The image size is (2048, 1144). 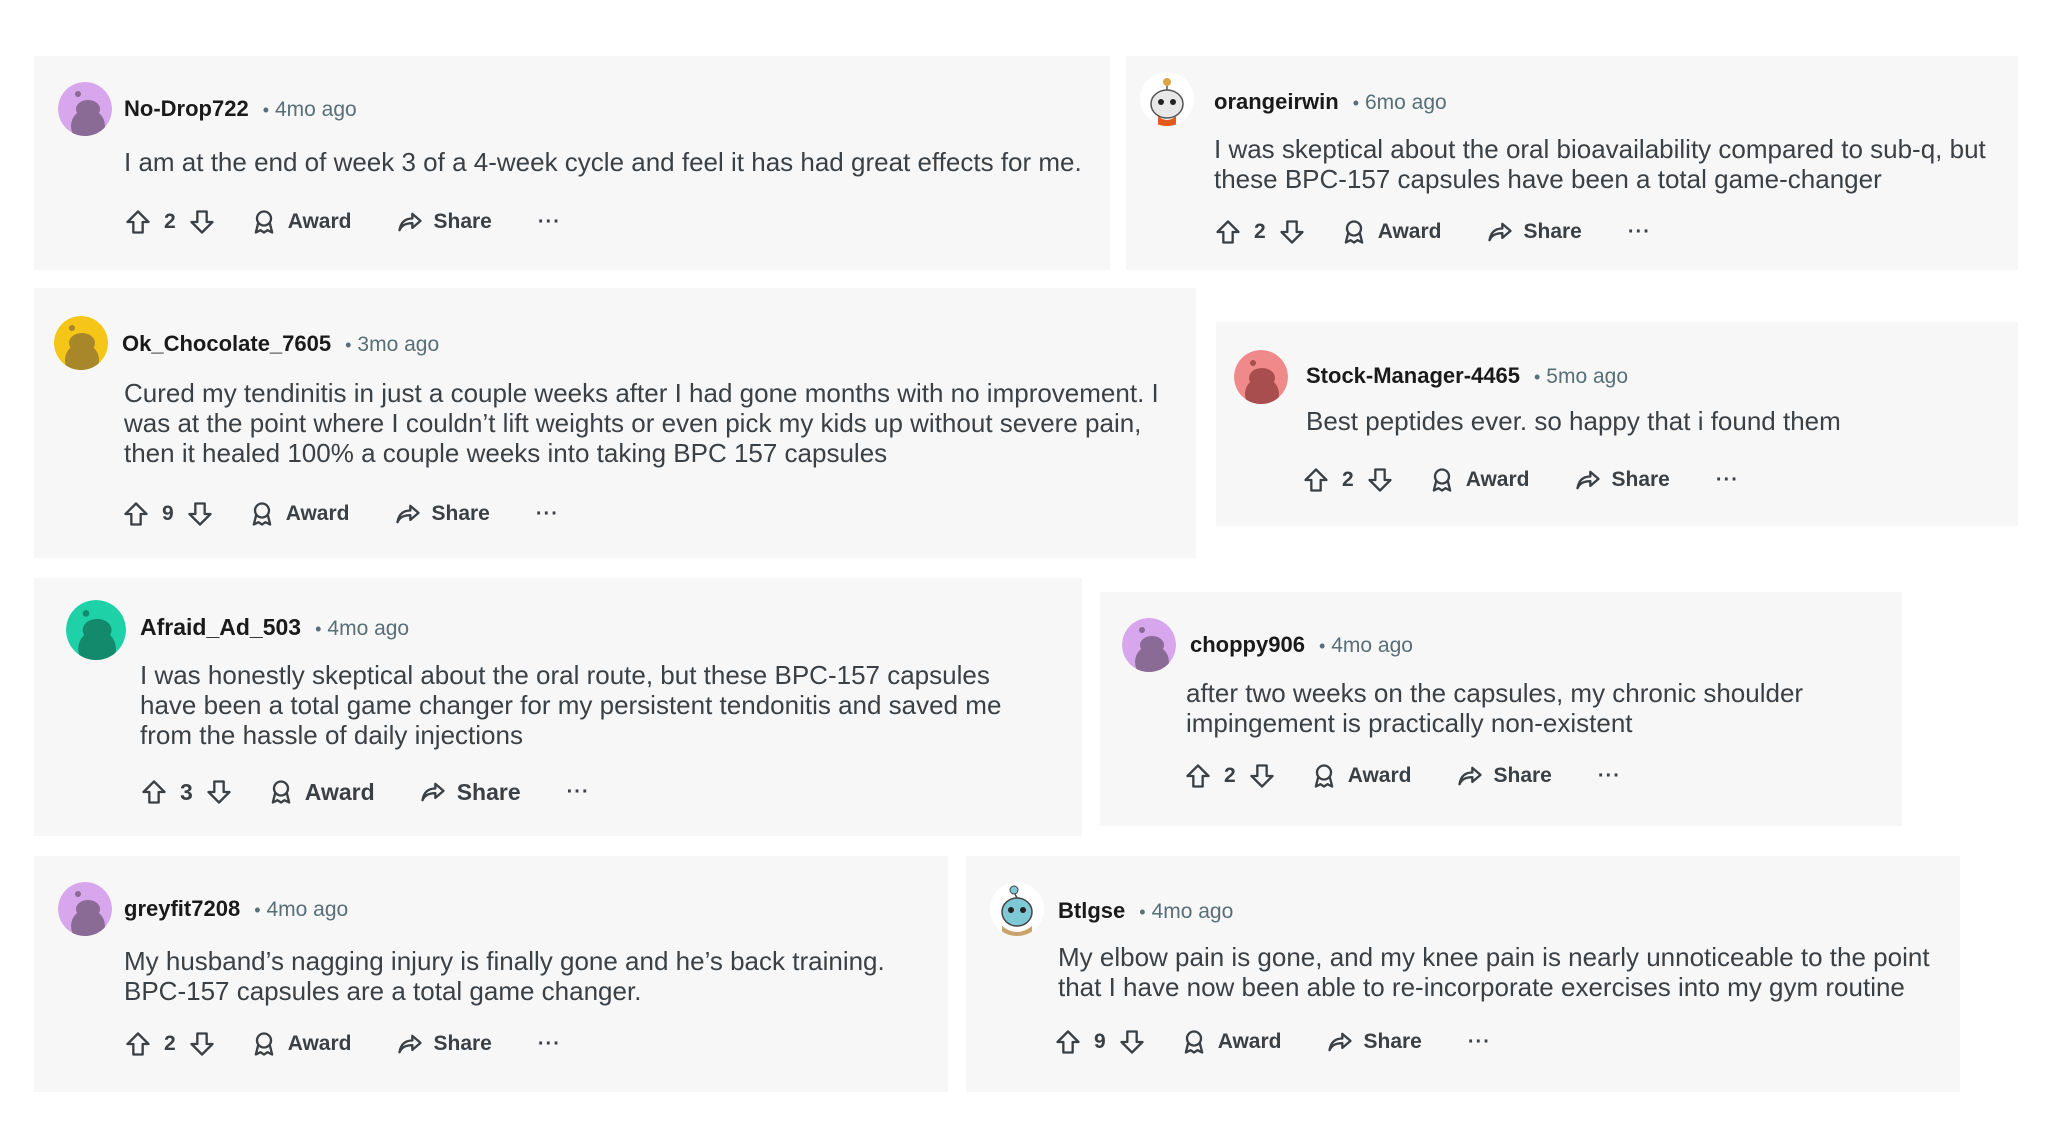 What do you see at coordinates (186, 108) in the screenshot?
I see `username: No-Drop722` at bounding box center [186, 108].